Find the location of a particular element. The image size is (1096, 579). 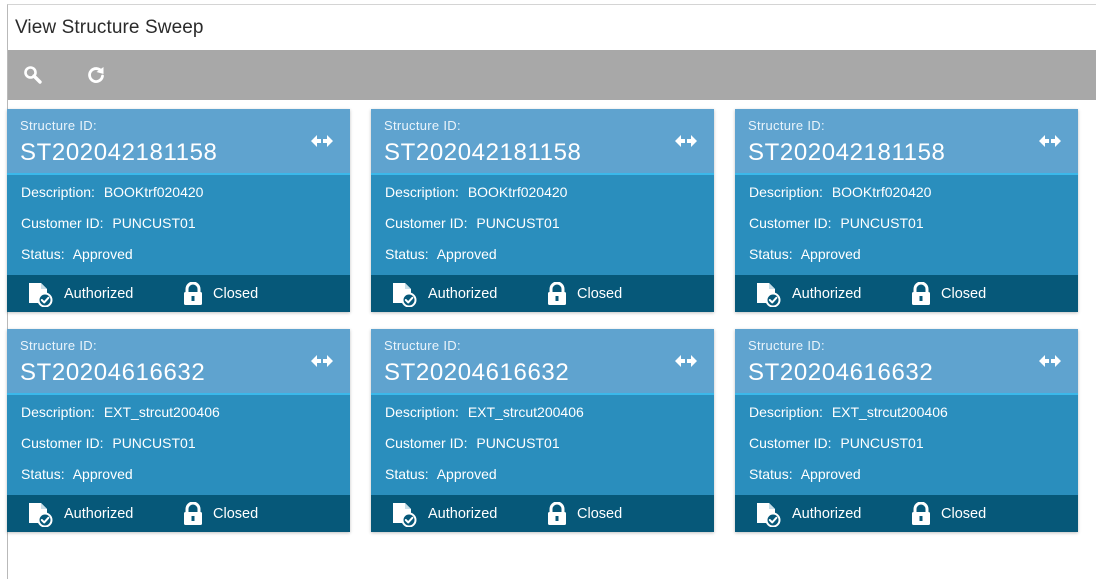

search-icon is located at coordinates (33, 75).